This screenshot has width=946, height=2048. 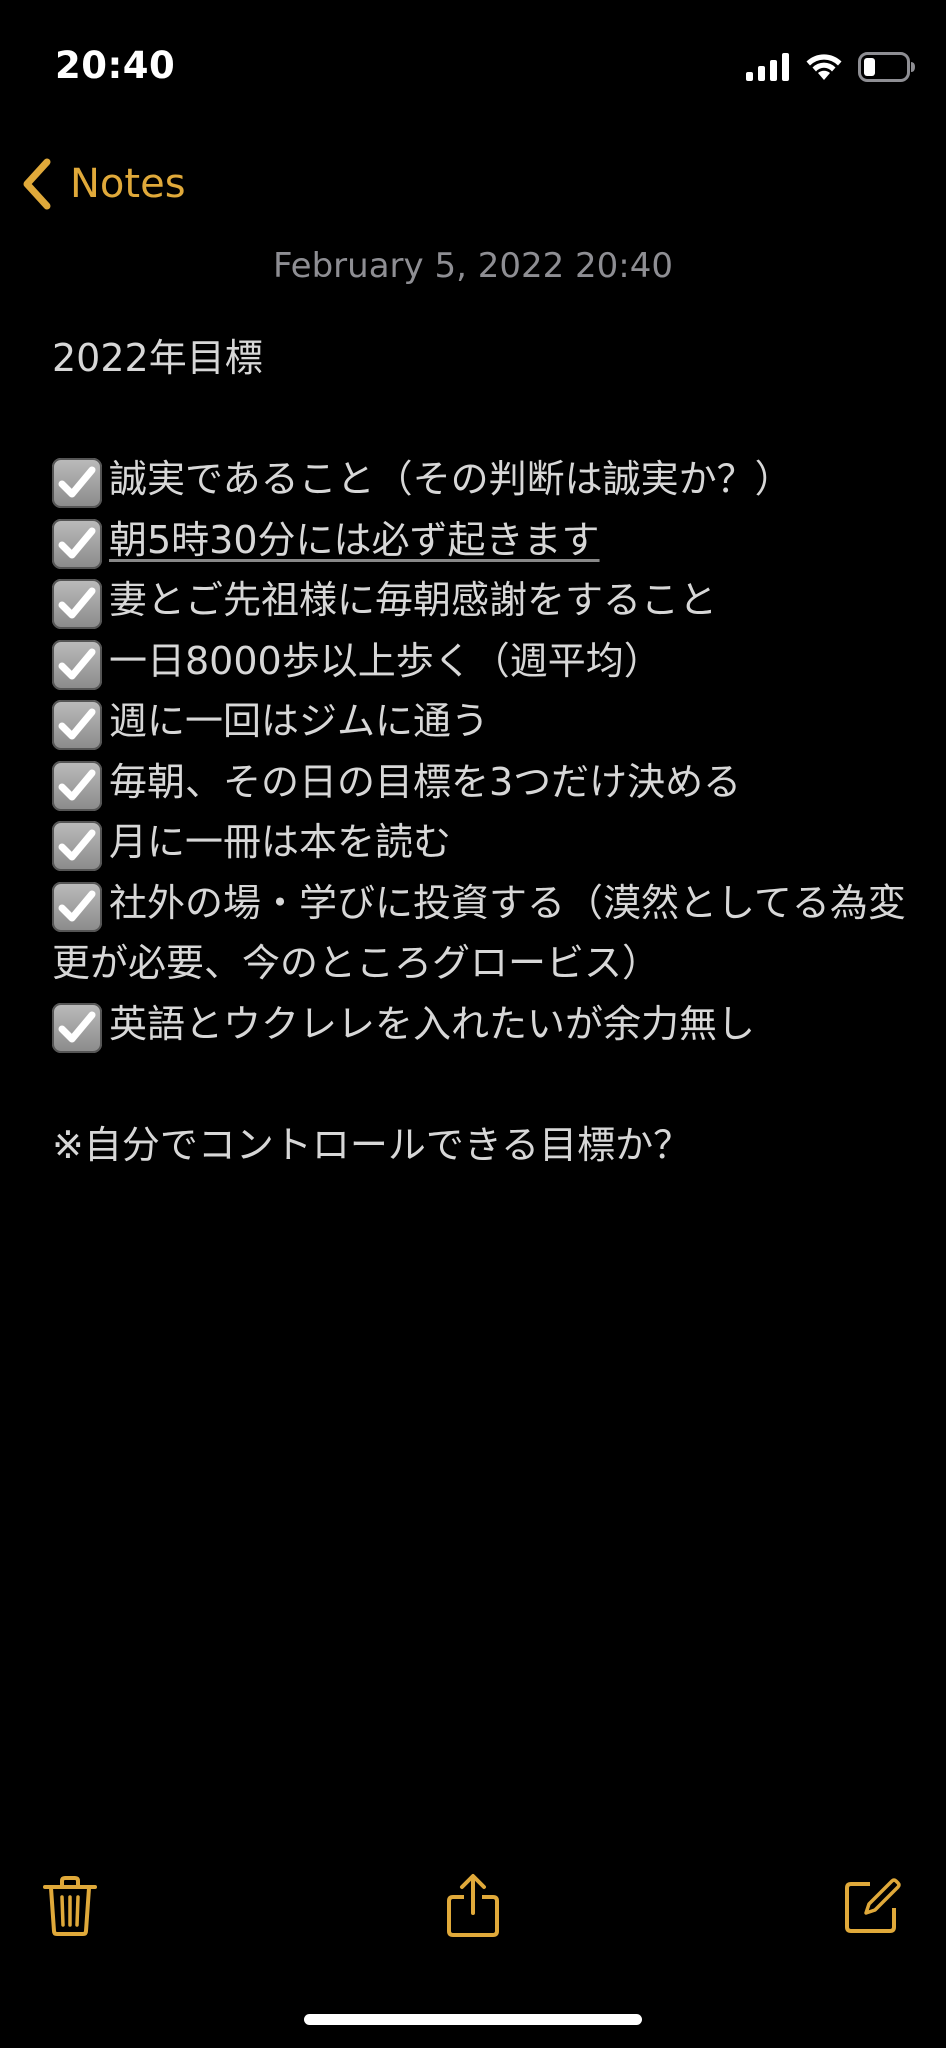 I want to click on checklist-item: 週に一回はジムに通う, so click(x=479, y=721).